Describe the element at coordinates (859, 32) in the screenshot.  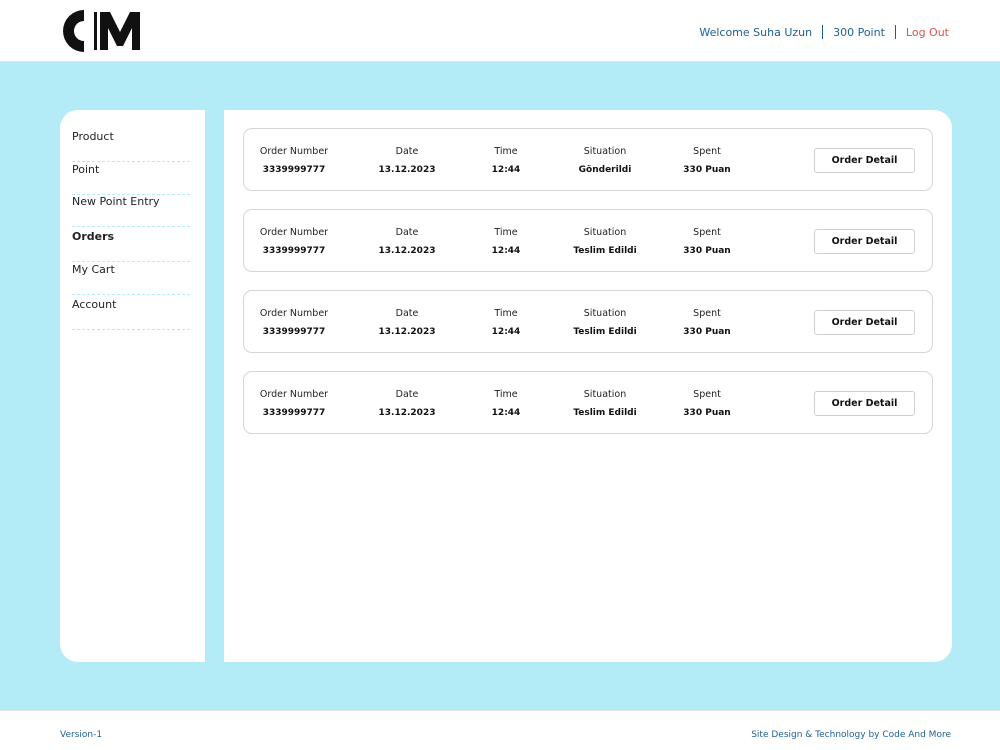
I see `points-link: 300 Point` at that location.